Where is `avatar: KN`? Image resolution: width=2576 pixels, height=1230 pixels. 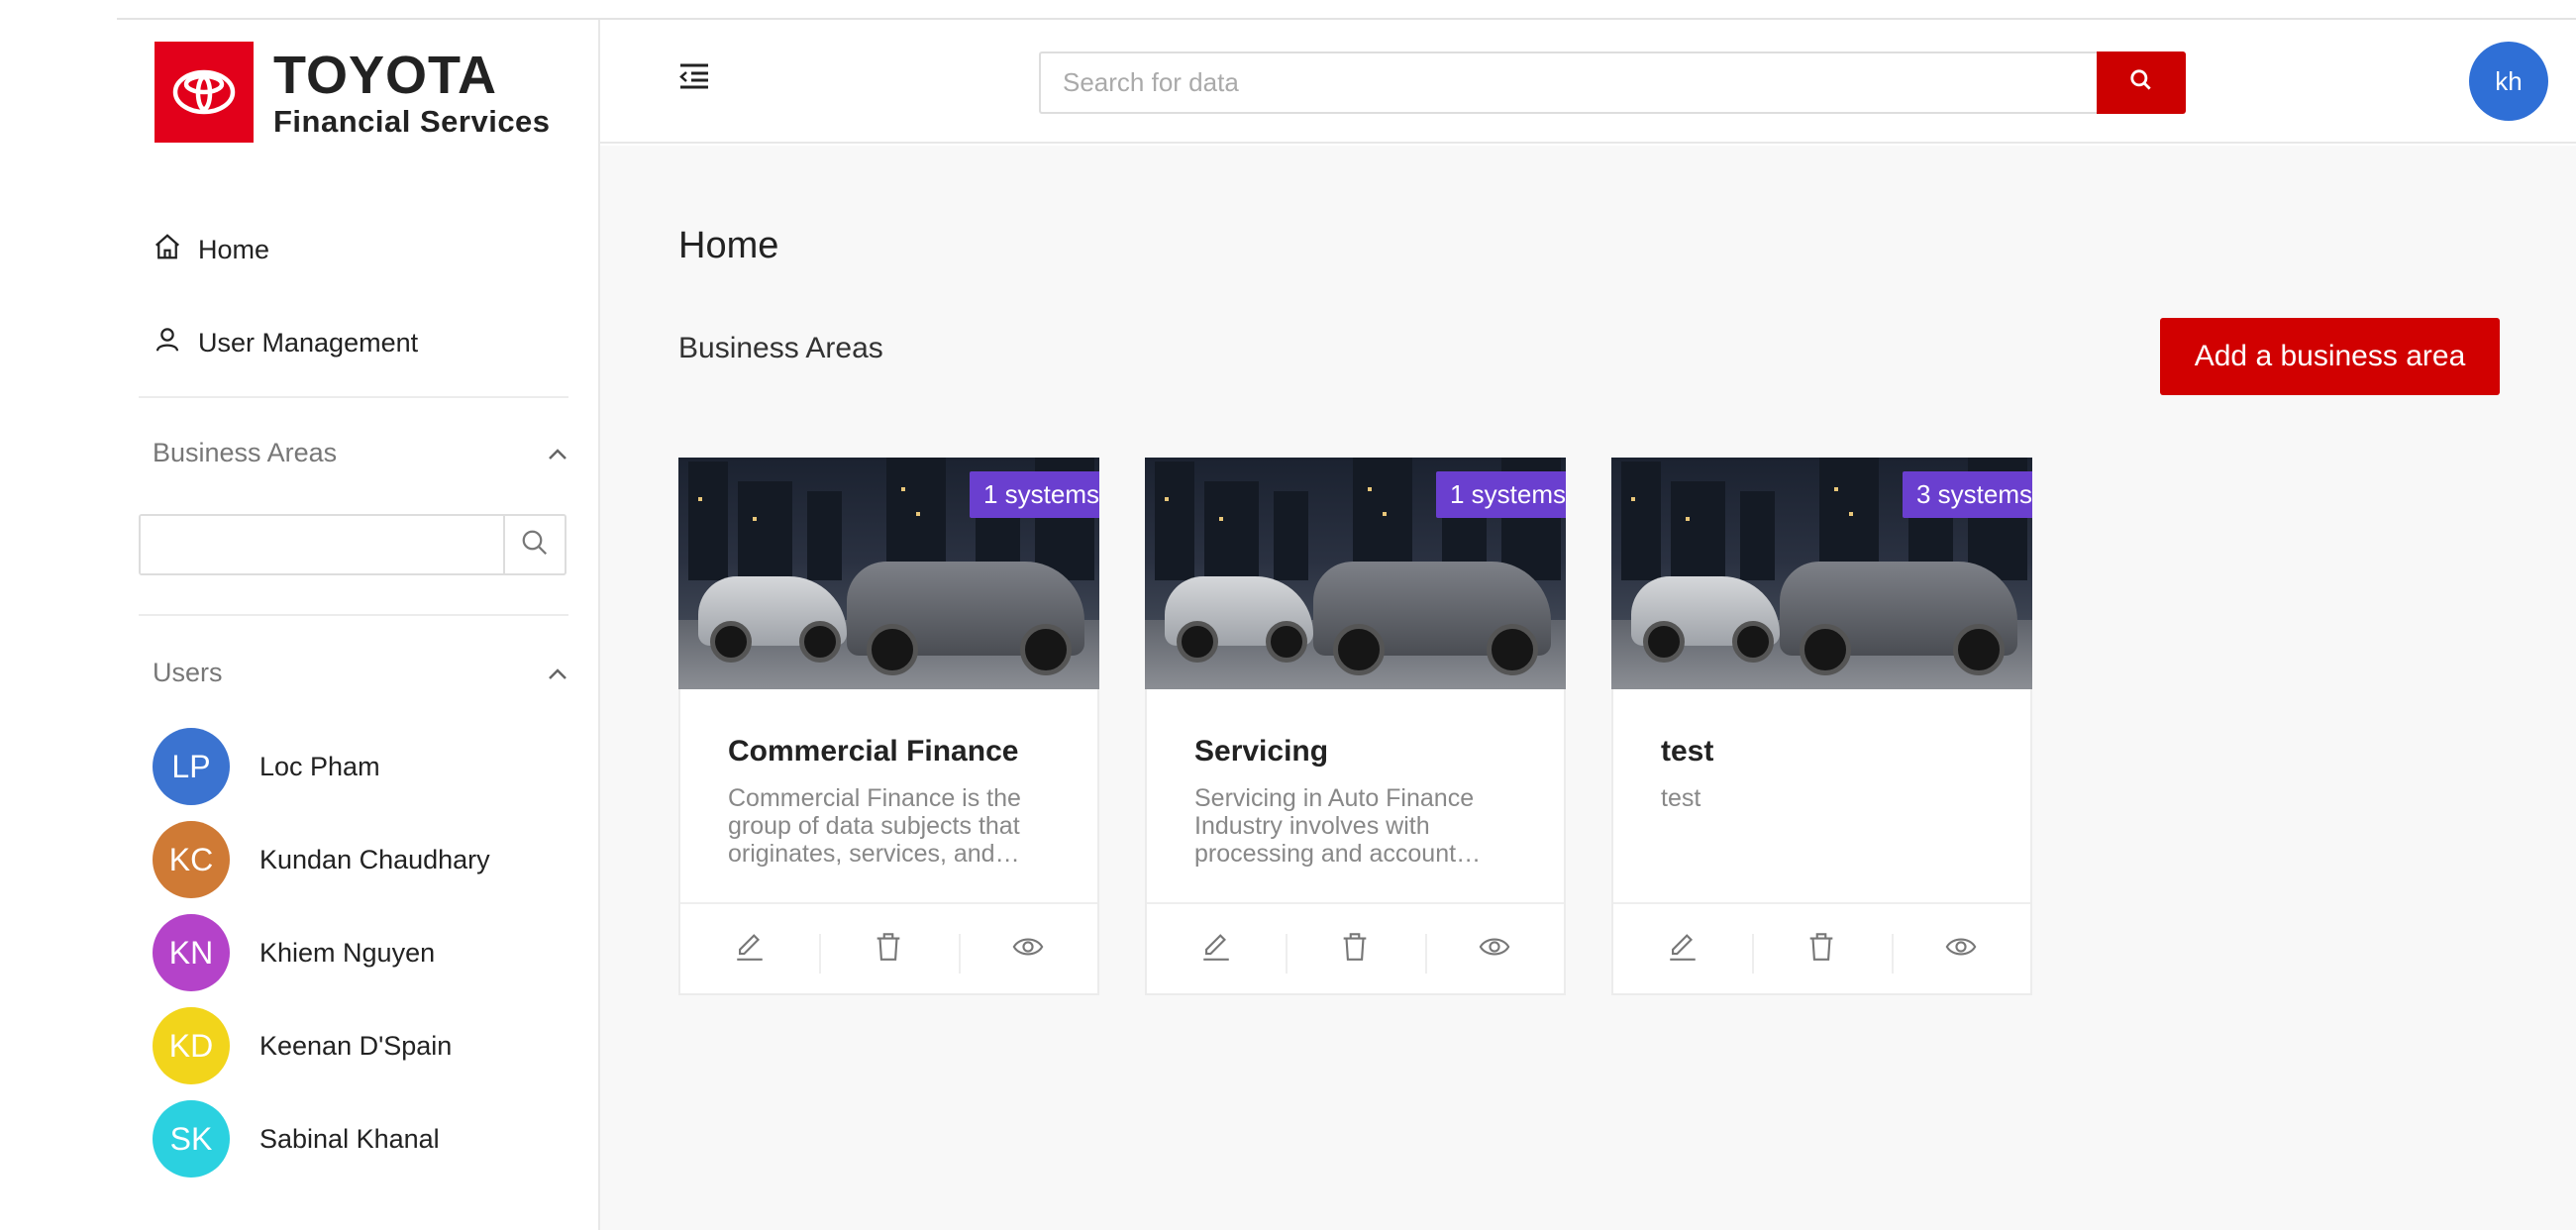
avatar: KN is located at coordinates (191, 952).